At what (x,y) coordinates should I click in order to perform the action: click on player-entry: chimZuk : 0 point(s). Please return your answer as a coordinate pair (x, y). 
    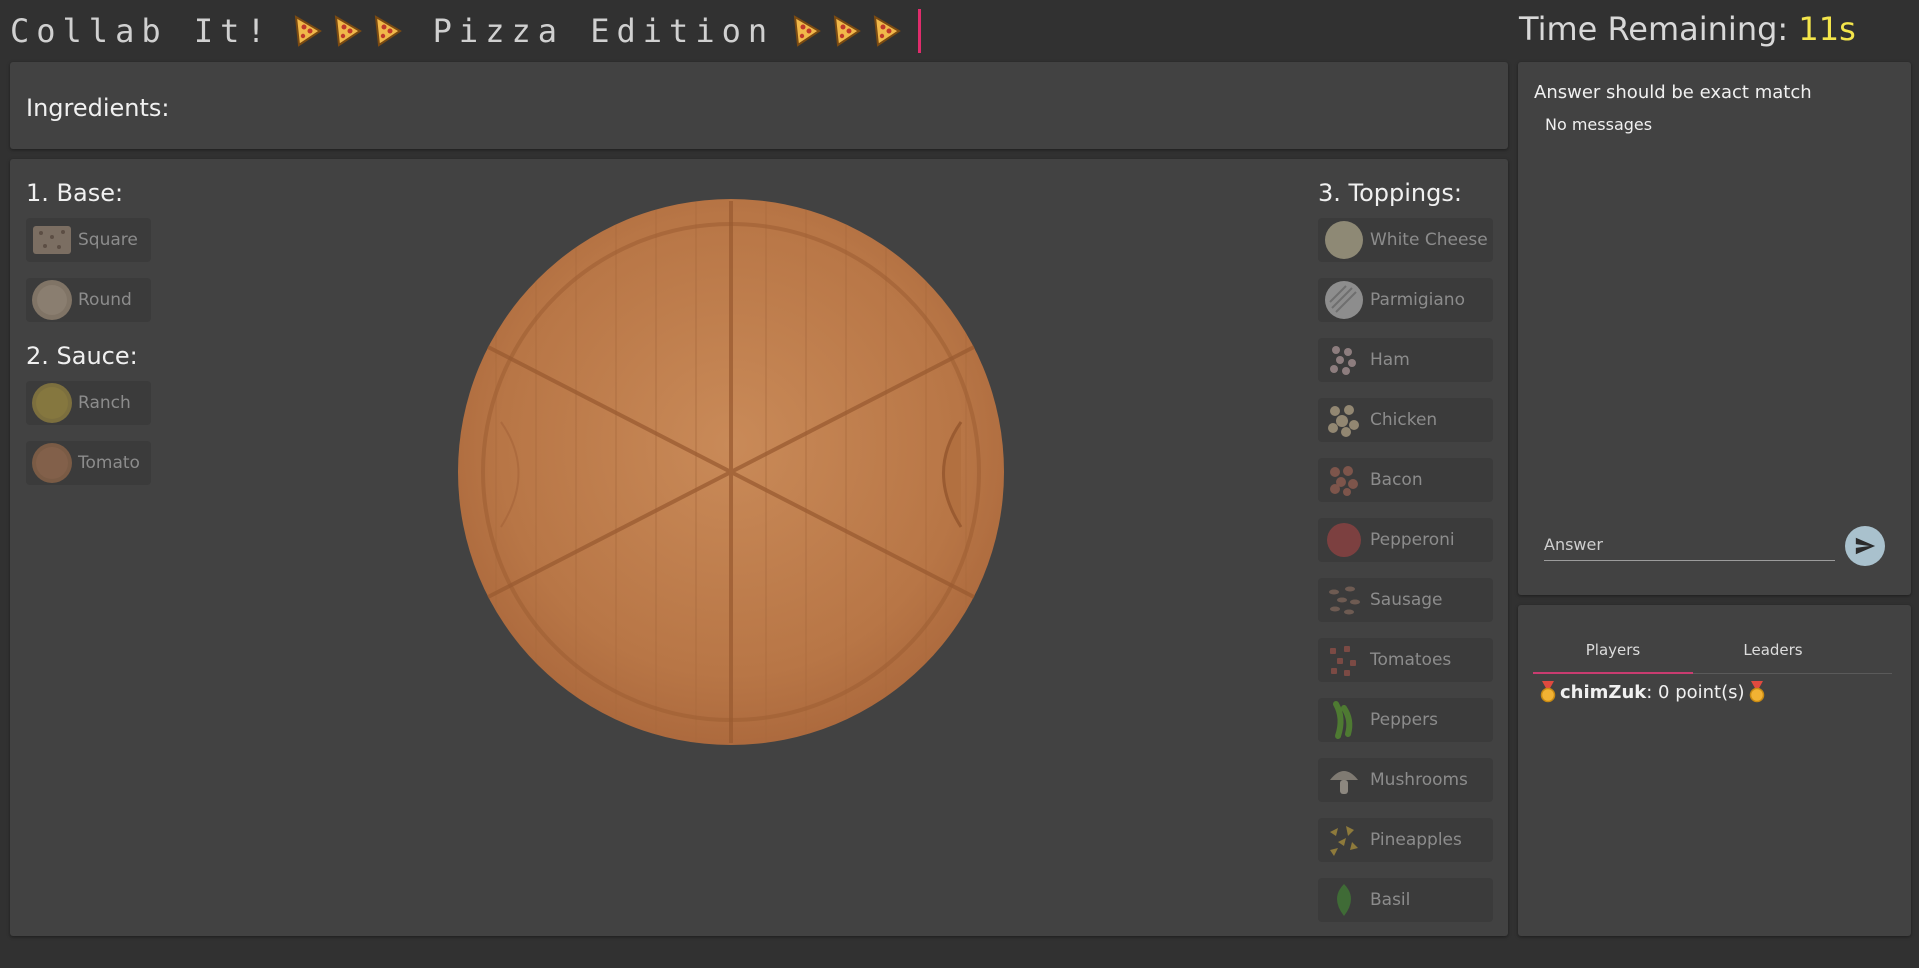
    Looking at the image, I should click on (1652, 692).